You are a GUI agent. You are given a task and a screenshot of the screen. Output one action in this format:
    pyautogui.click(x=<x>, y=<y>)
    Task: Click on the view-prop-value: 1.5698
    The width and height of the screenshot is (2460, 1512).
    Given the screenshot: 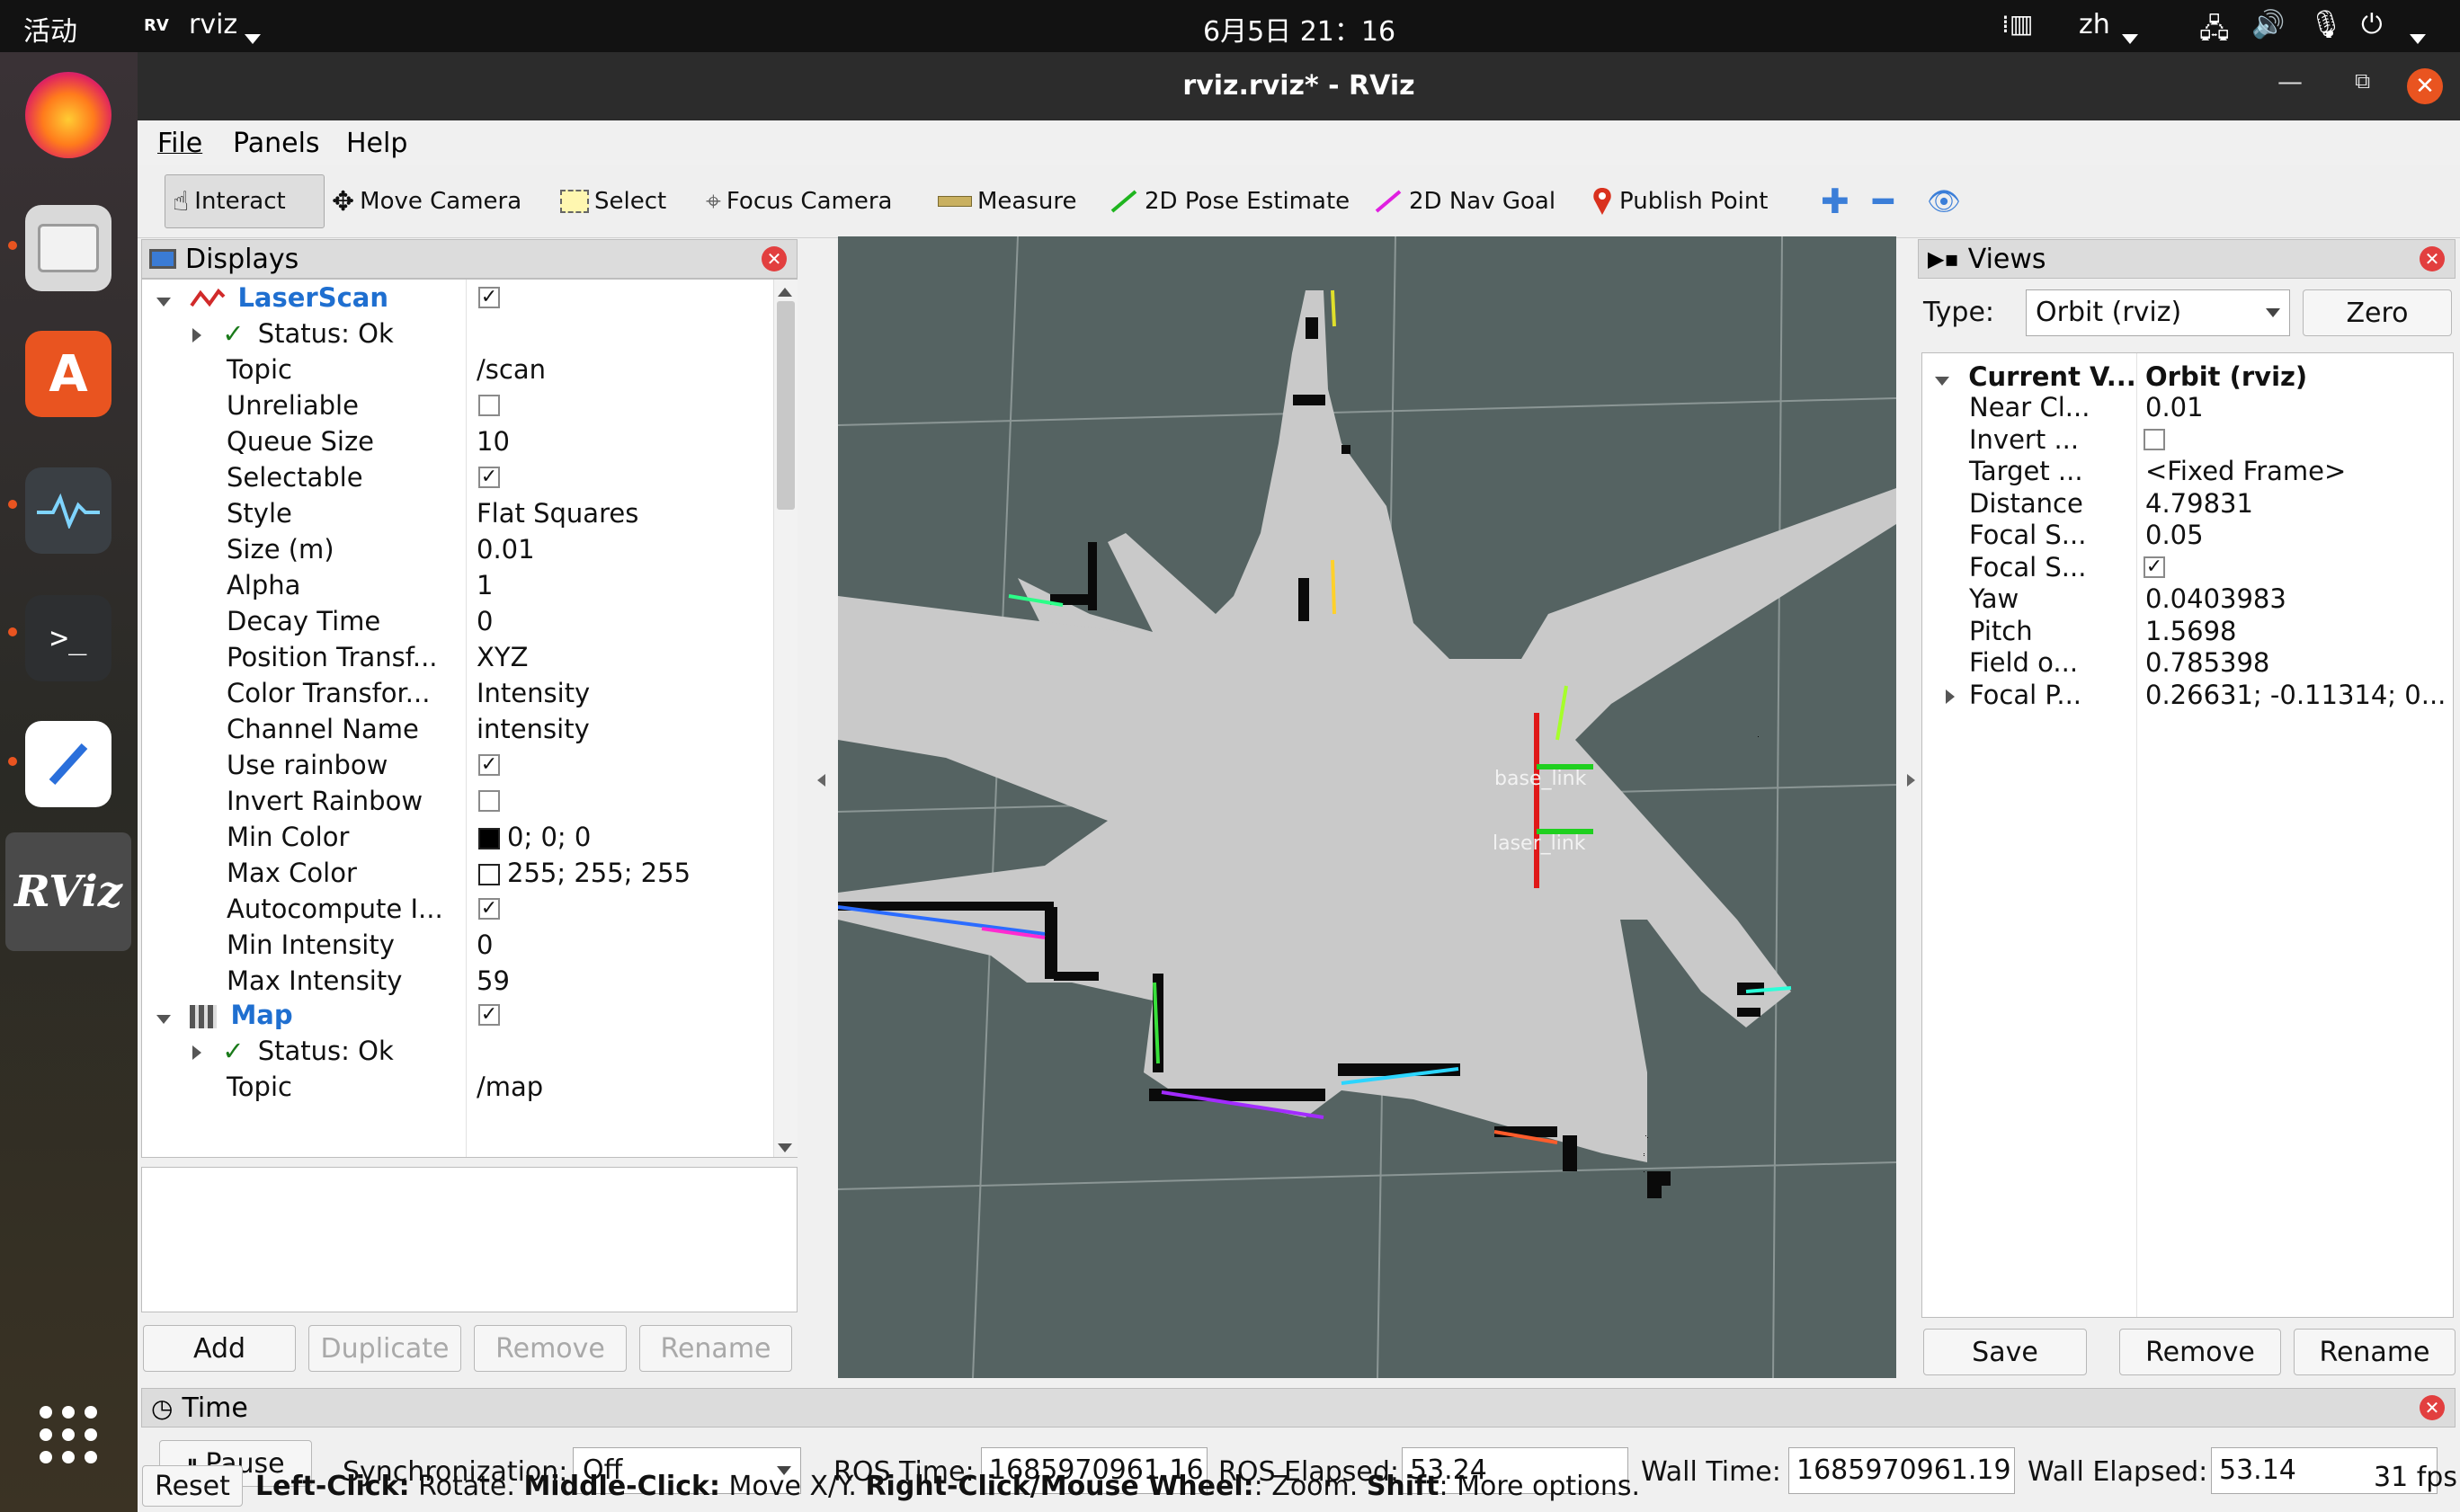 What is the action you would take?
    pyautogui.click(x=2191, y=631)
    